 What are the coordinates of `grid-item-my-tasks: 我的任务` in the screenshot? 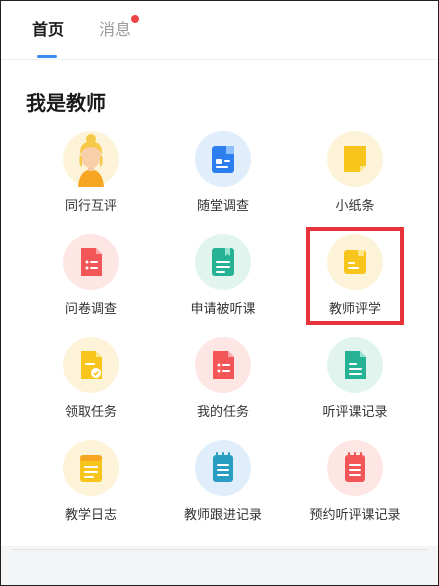 It's located at (223, 382).